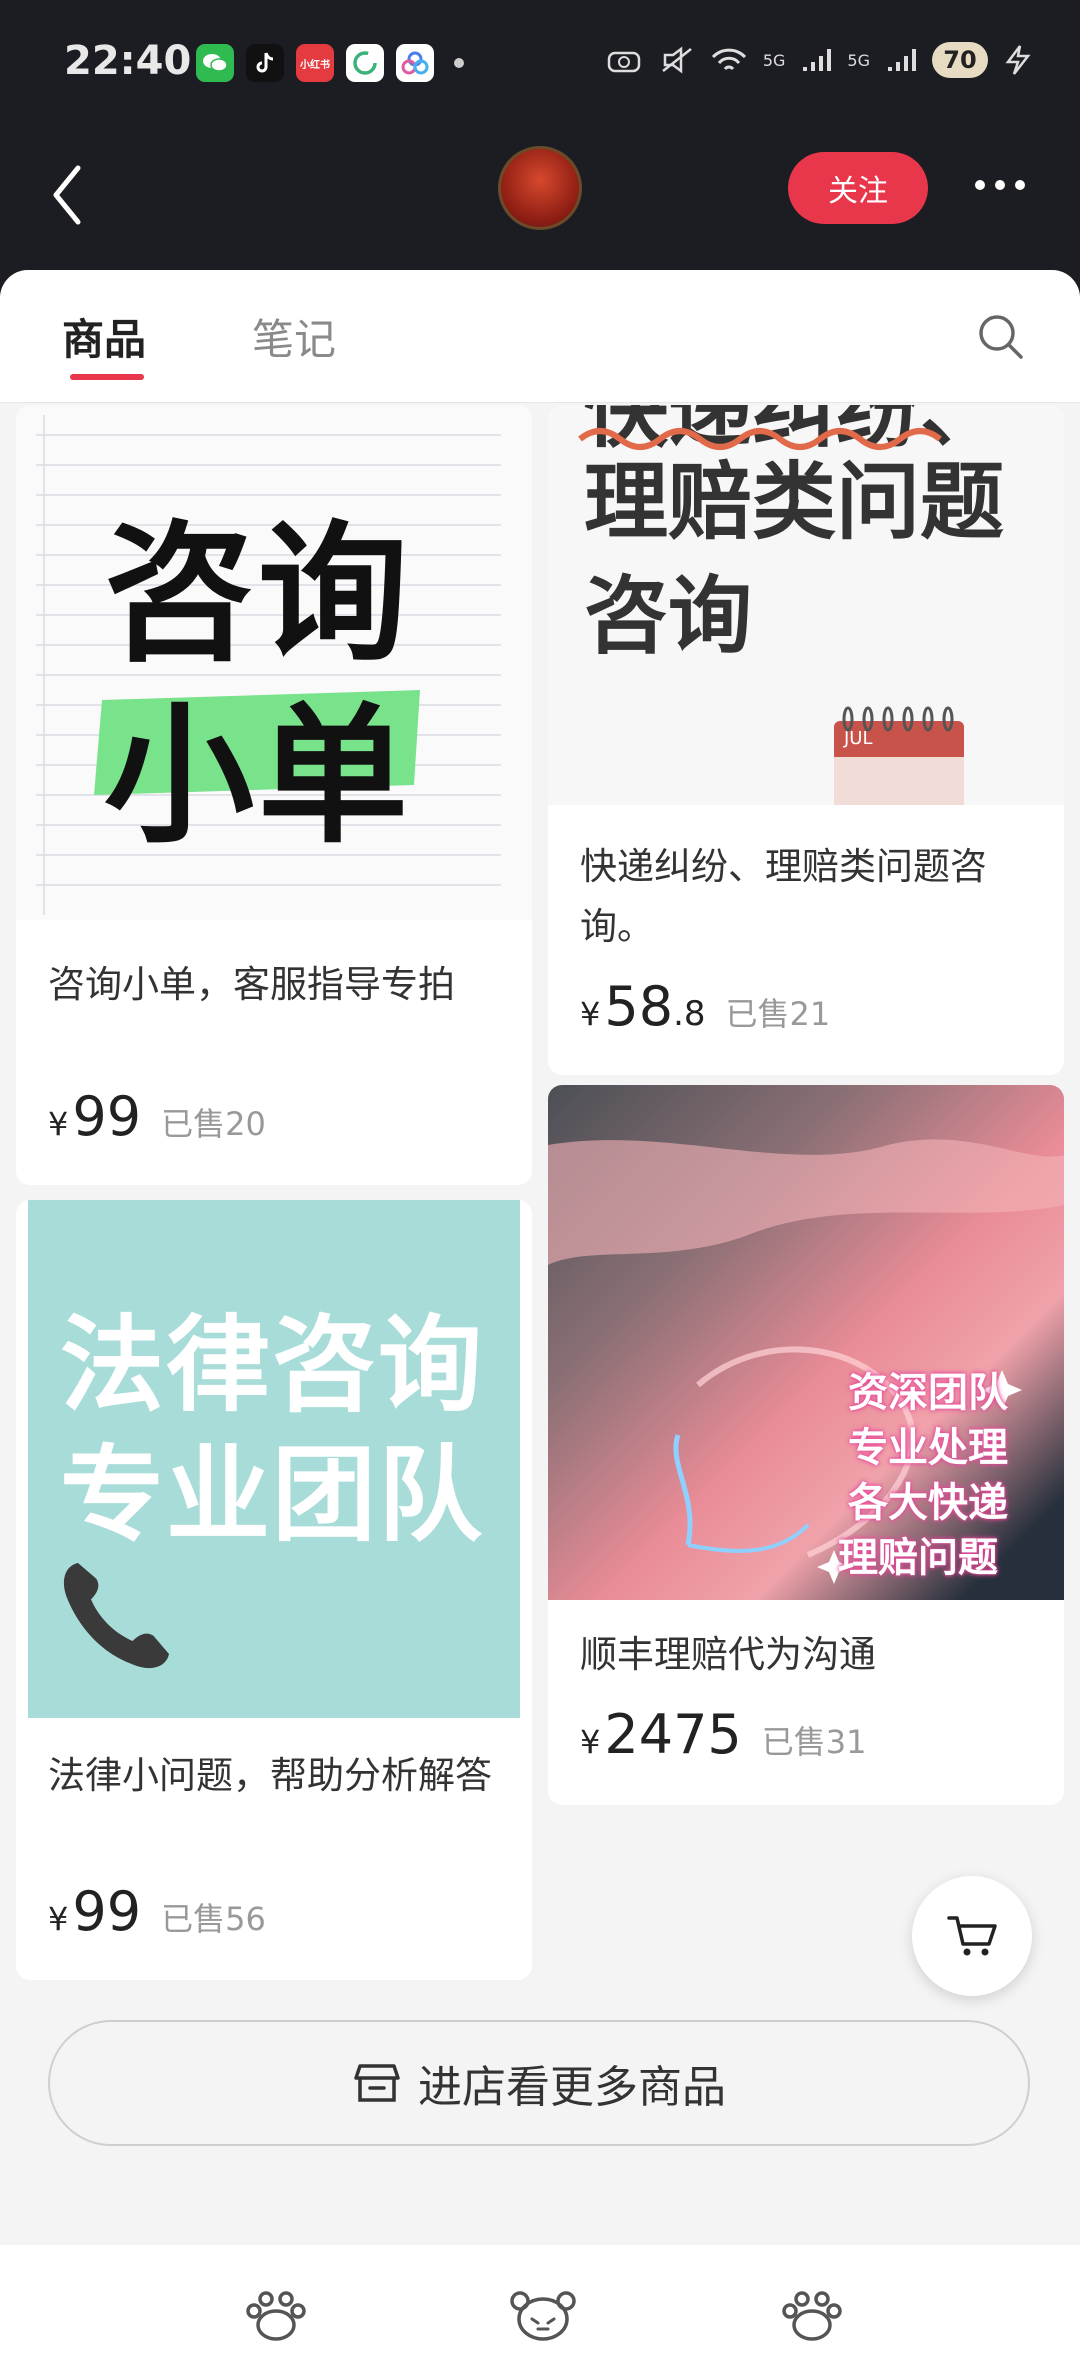 This screenshot has width=1080, height=2376. Describe the element at coordinates (572, 2087) in the screenshot. I see `visit-store-label: 进店看更多商品` at that location.